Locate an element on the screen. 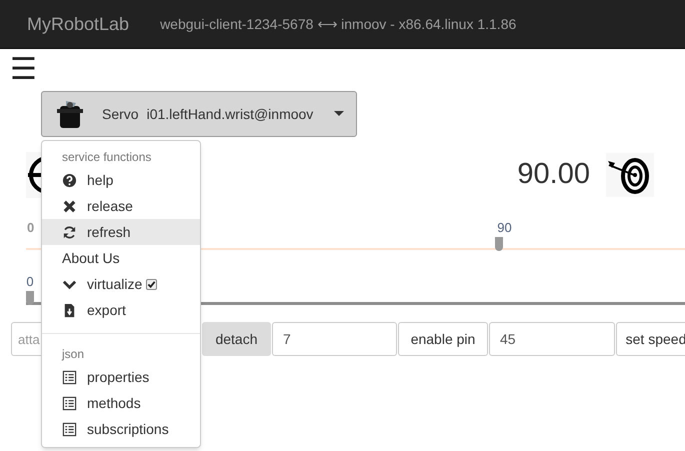 This screenshot has width=685, height=451. menu-item: refresh is located at coordinates (121, 232).